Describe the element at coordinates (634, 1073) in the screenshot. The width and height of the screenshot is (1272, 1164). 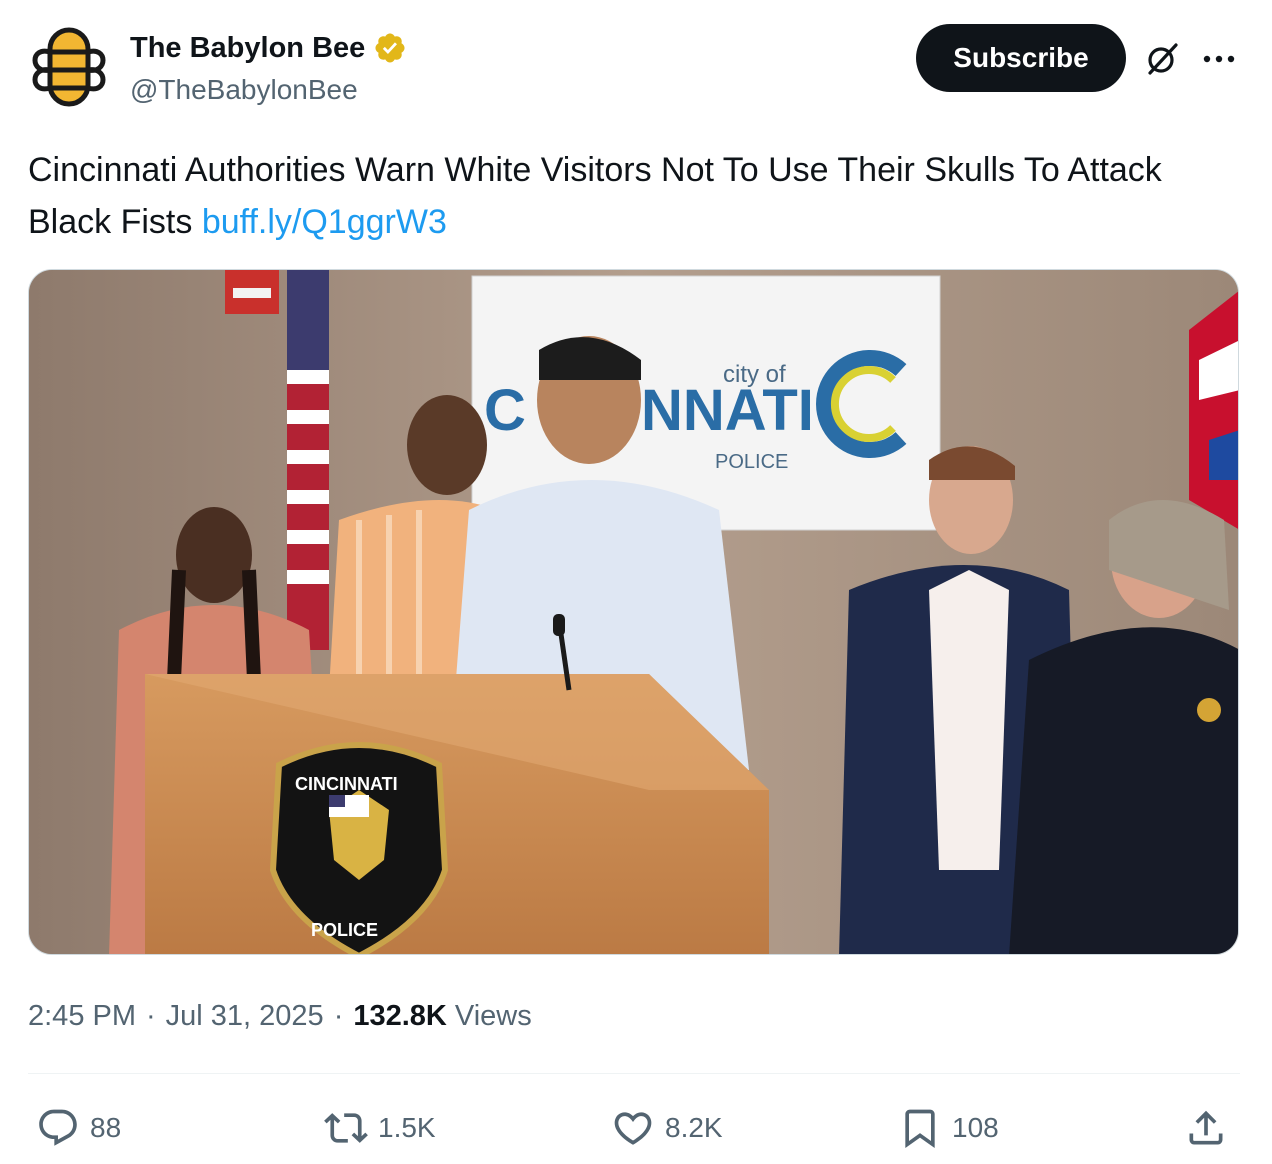
I see `divider` at that location.